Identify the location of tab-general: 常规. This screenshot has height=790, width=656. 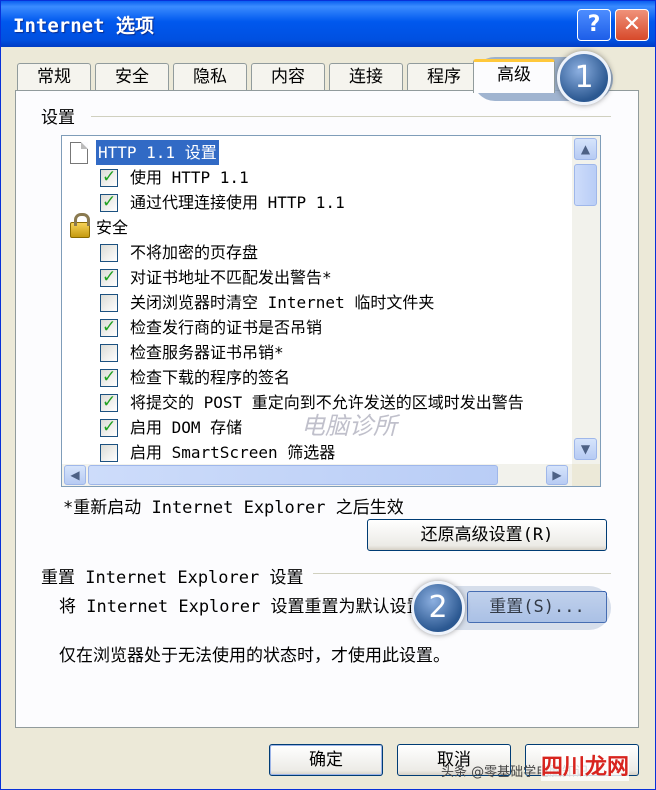
(54, 77).